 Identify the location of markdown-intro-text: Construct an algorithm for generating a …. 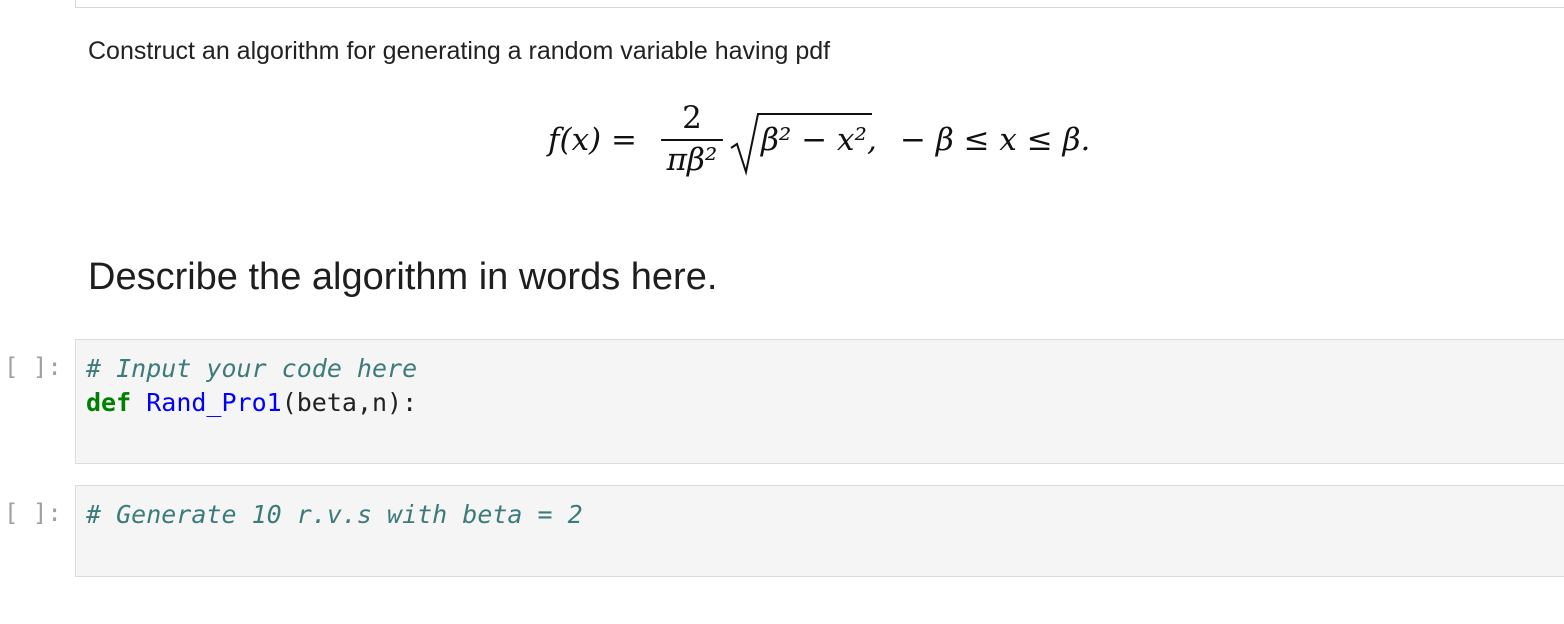
(459, 51).